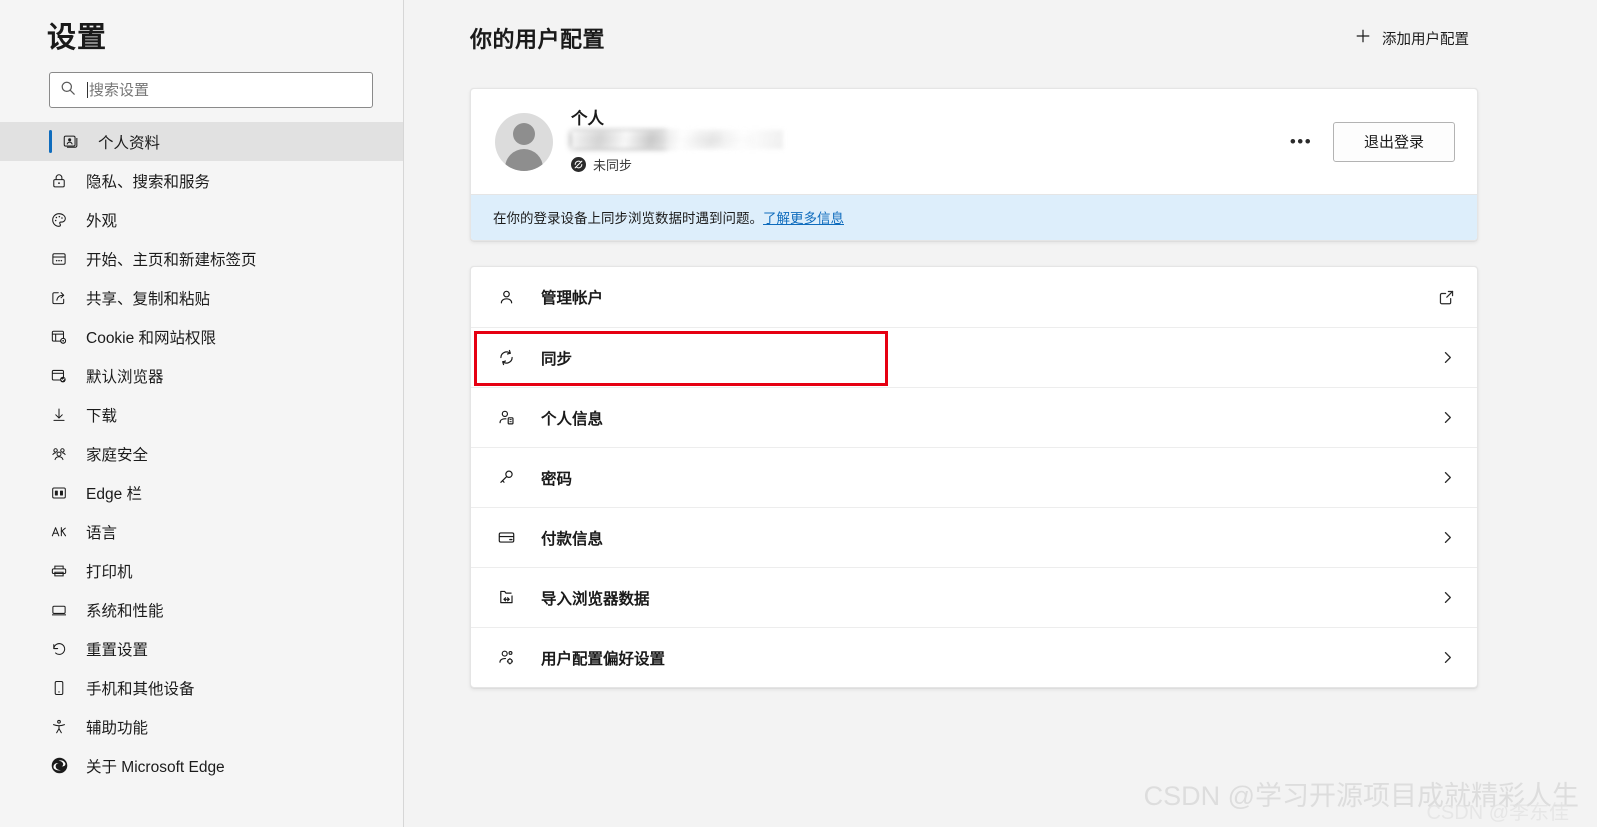  I want to click on avatar-icon, so click(524, 141).